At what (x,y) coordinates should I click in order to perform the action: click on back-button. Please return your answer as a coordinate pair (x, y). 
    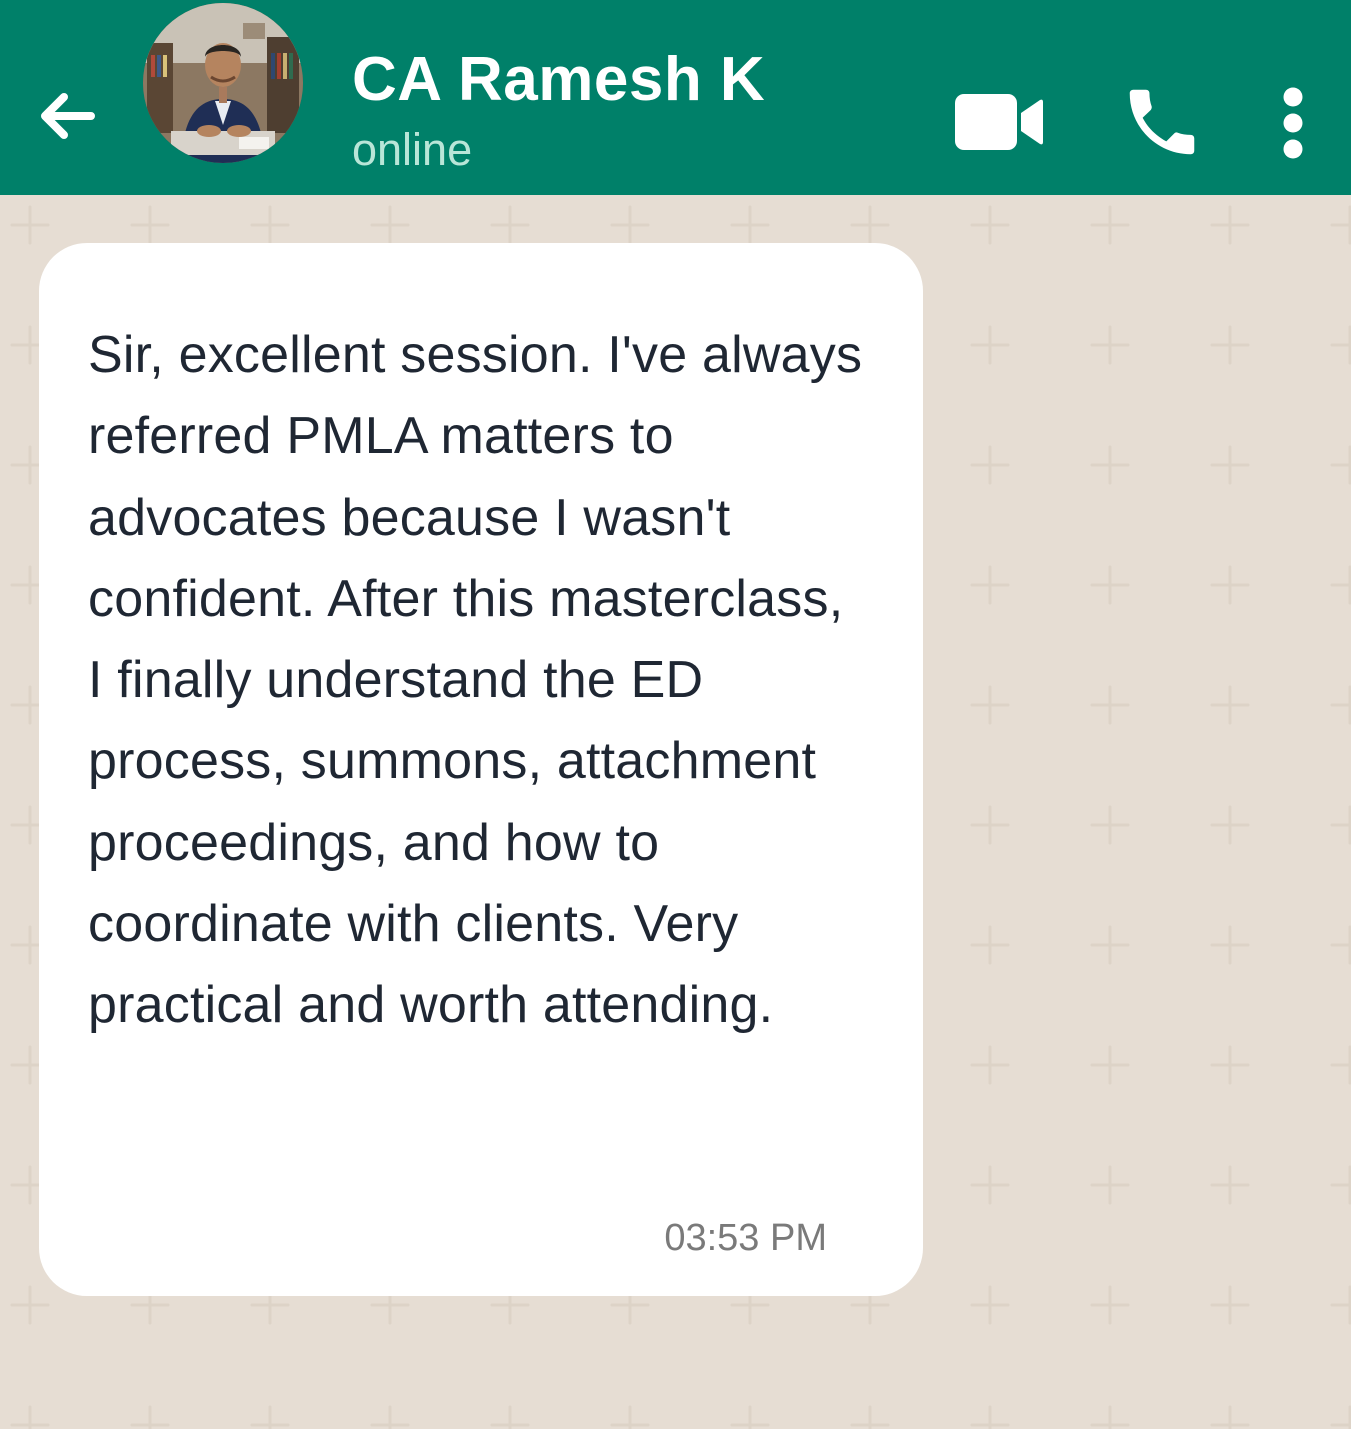
    Looking at the image, I should click on (66, 116).